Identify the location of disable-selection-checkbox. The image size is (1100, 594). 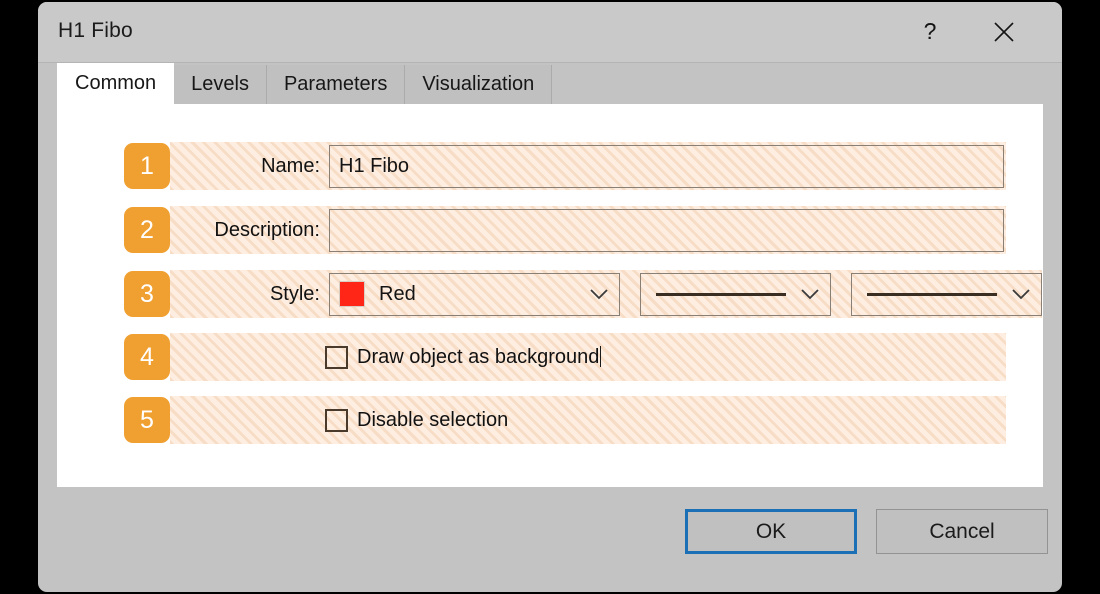
(336, 420).